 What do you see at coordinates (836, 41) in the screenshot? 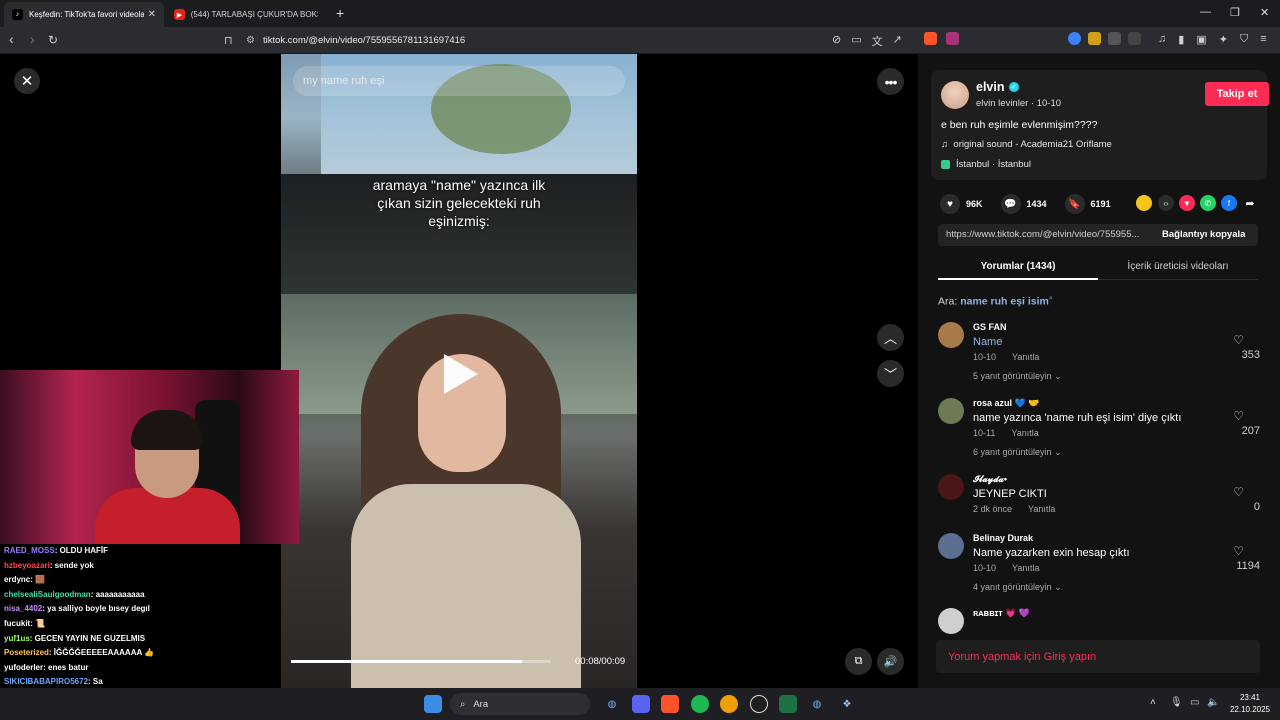
I see `media-off-icon: ⊘` at bounding box center [836, 41].